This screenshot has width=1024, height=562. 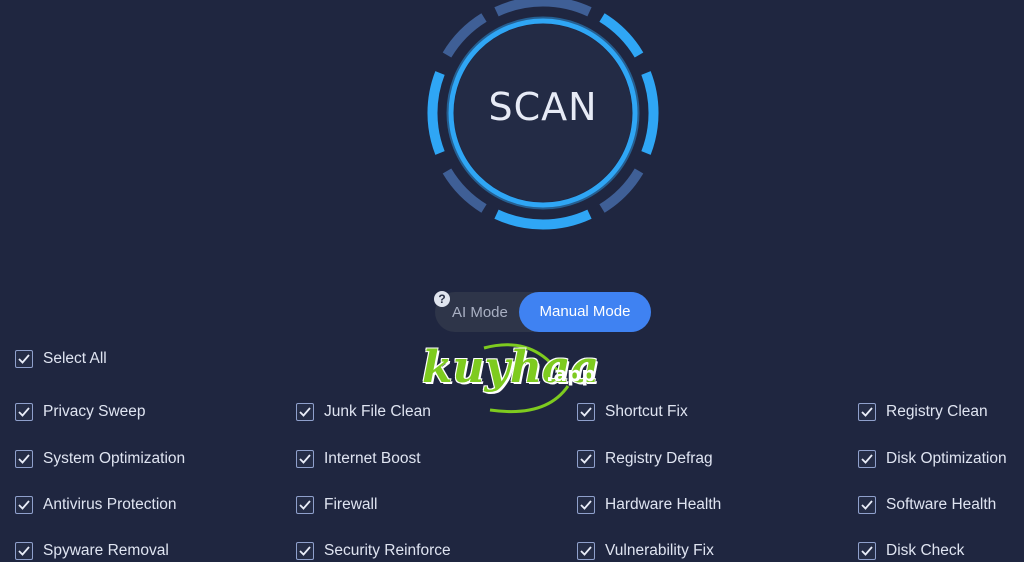 I want to click on option-disk-optimization: Disk Optimization, so click(x=932, y=459).